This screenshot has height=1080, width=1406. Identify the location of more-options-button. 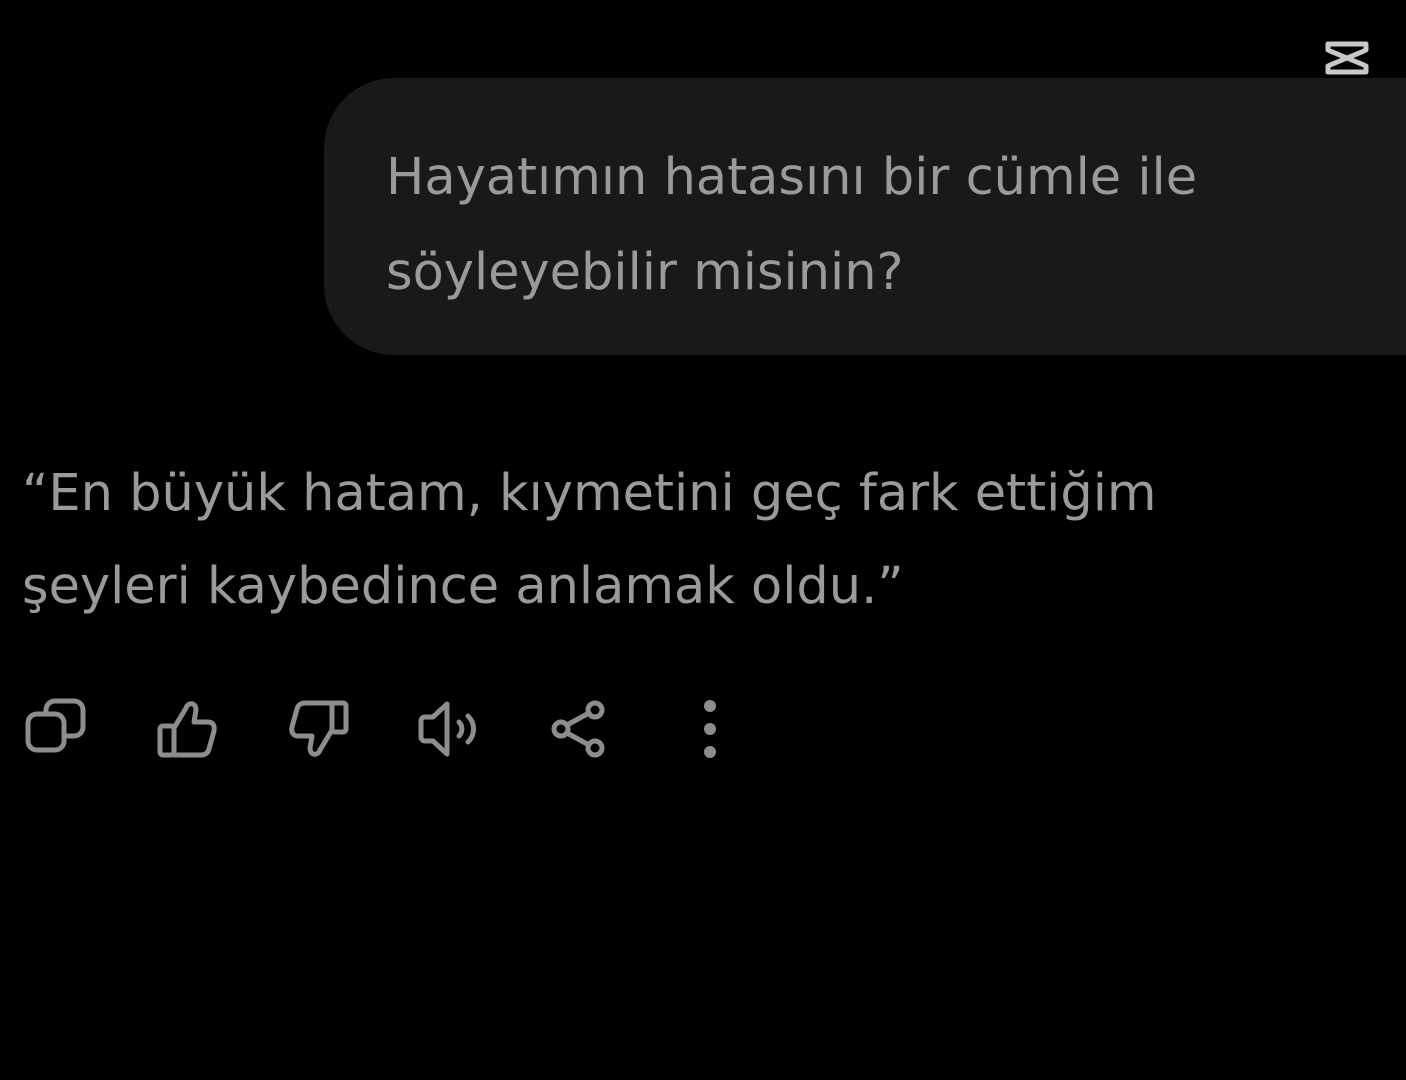
(710, 729).